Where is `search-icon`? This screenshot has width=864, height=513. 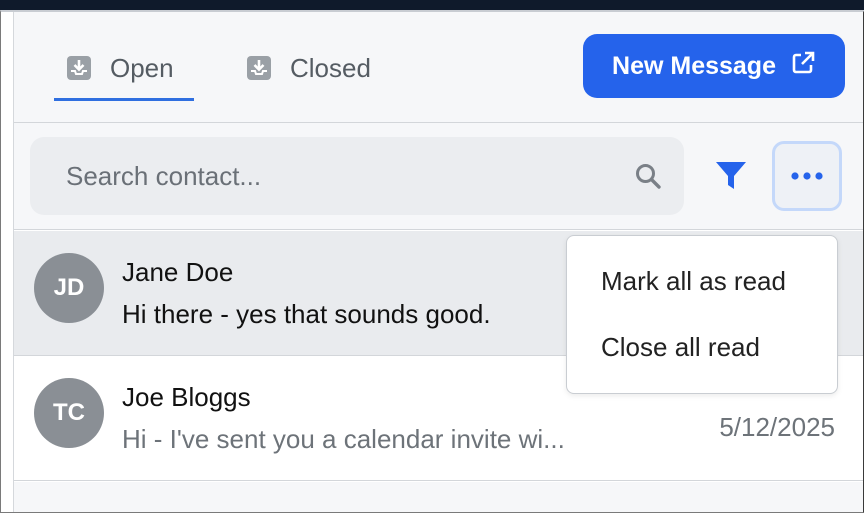 search-icon is located at coordinates (648, 178).